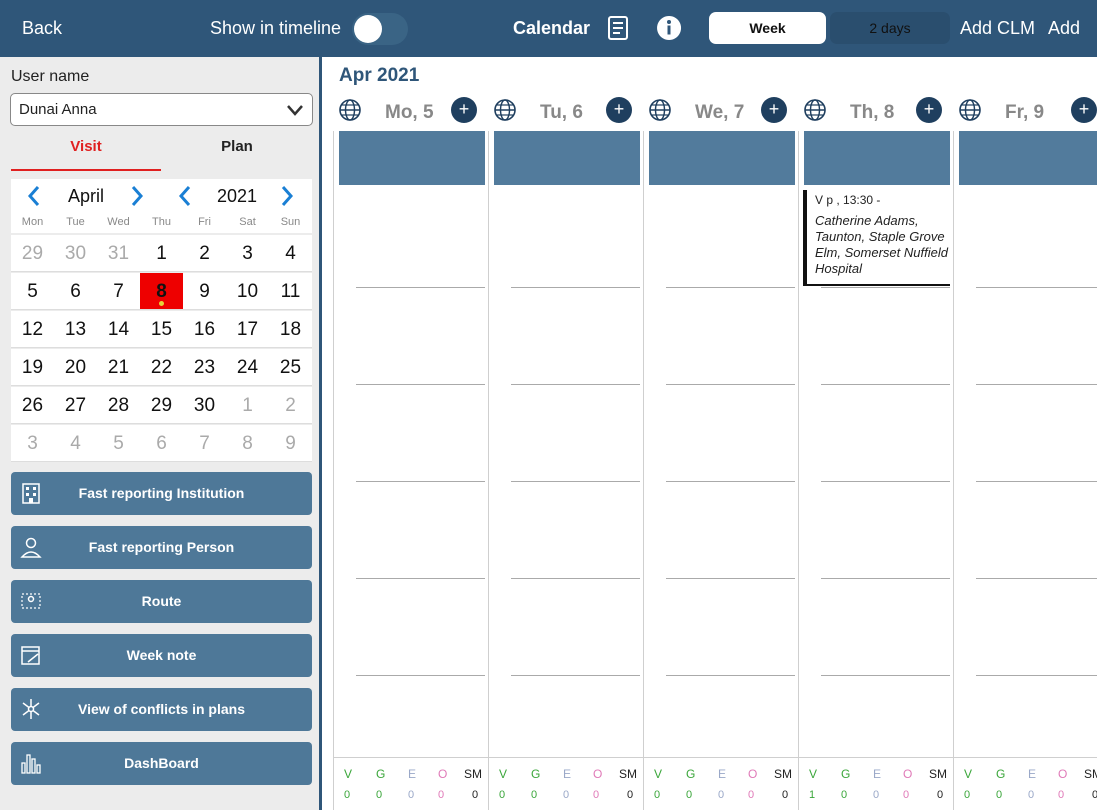 The height and width of the screenshot is (810, 1097). Describe the element at coordinates (290, 291) in the screenshot. I see `calendar-day: 11` at that location.